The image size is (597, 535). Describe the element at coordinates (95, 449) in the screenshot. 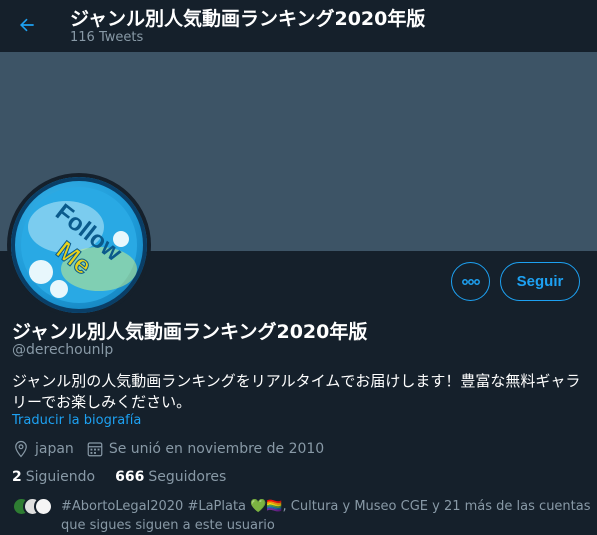

I see `calendar-icon` at that location.